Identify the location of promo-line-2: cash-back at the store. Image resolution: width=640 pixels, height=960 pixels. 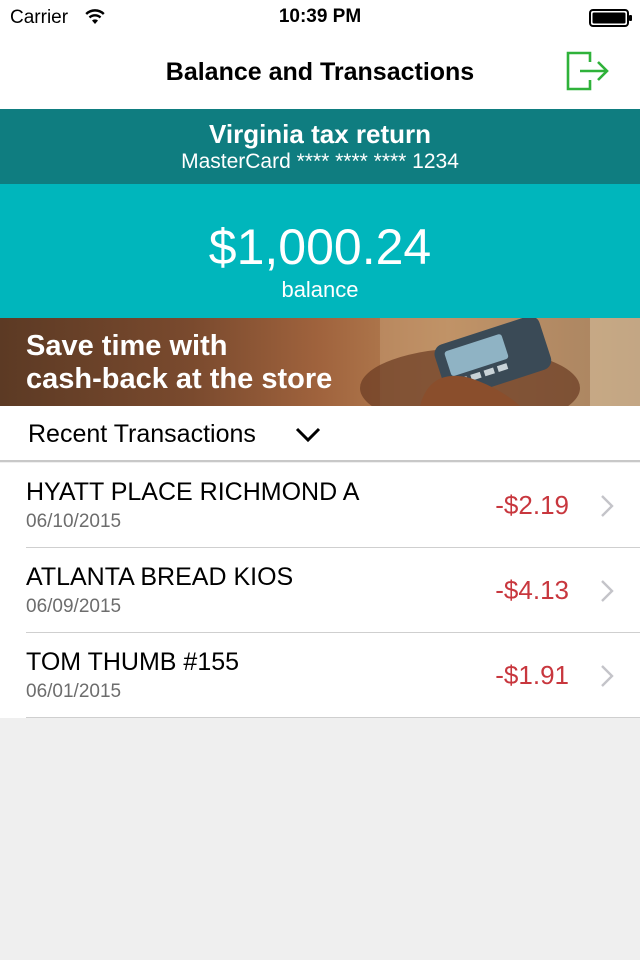
(179, 379).